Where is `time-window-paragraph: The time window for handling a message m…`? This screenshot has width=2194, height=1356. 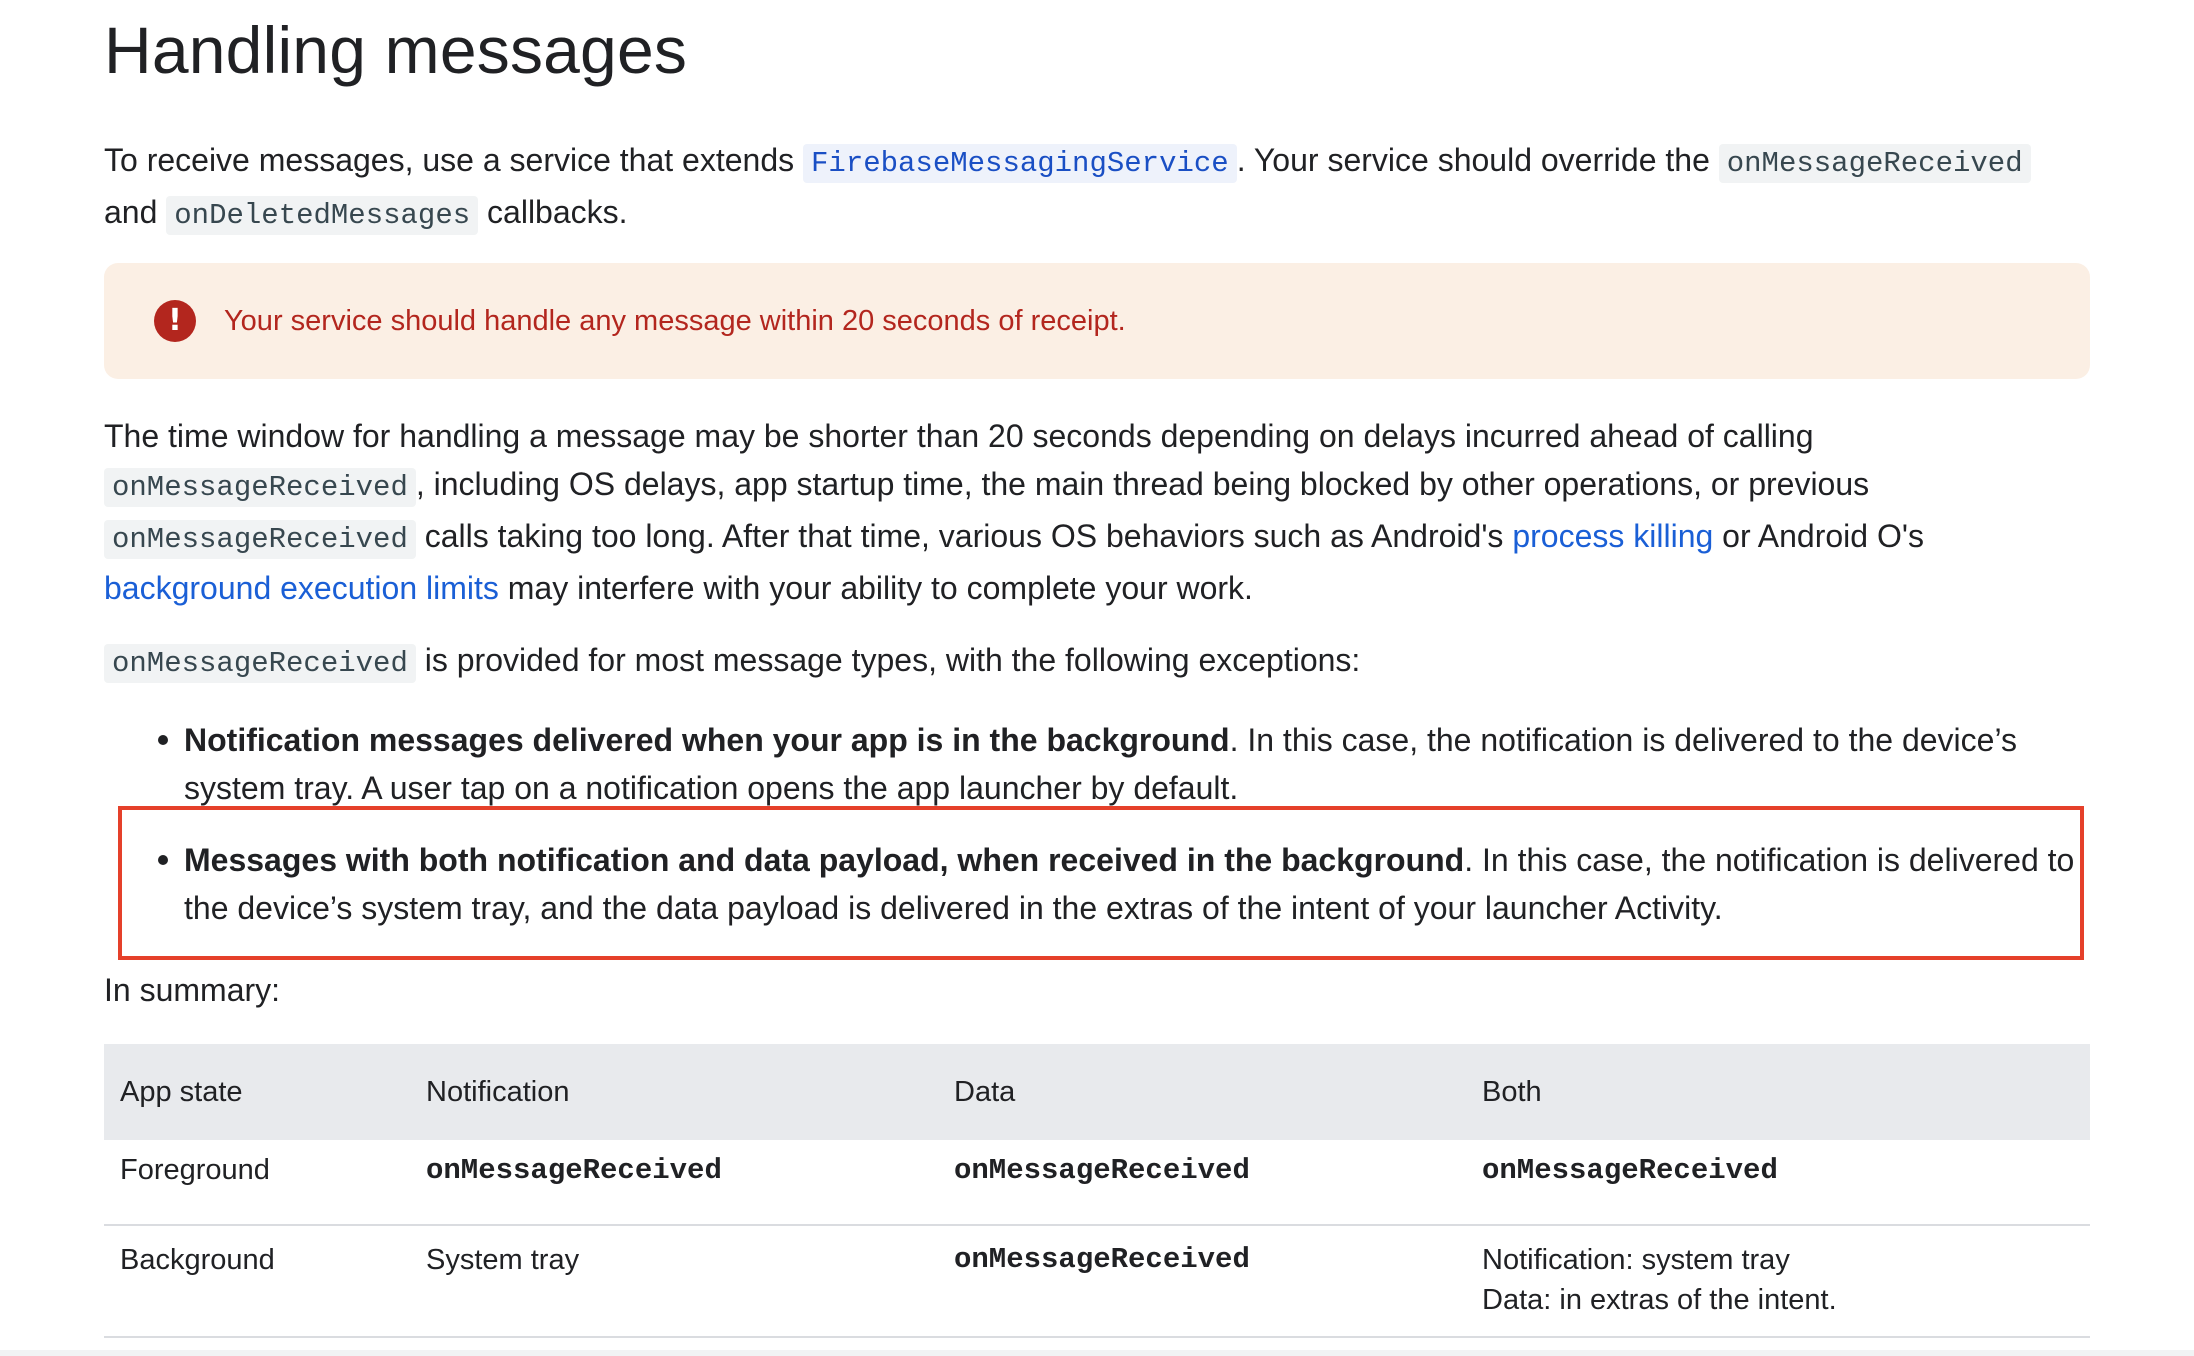
time-window-paragraph: The time window for handling a message m… is located at coordinates (1097, 512).